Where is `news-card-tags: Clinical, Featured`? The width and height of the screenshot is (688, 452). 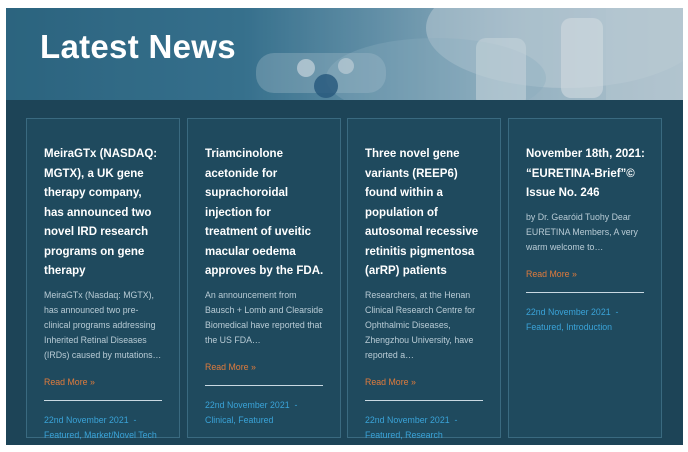
news-card-tags: Clinical, Featured is located at coordinates (239, 420).